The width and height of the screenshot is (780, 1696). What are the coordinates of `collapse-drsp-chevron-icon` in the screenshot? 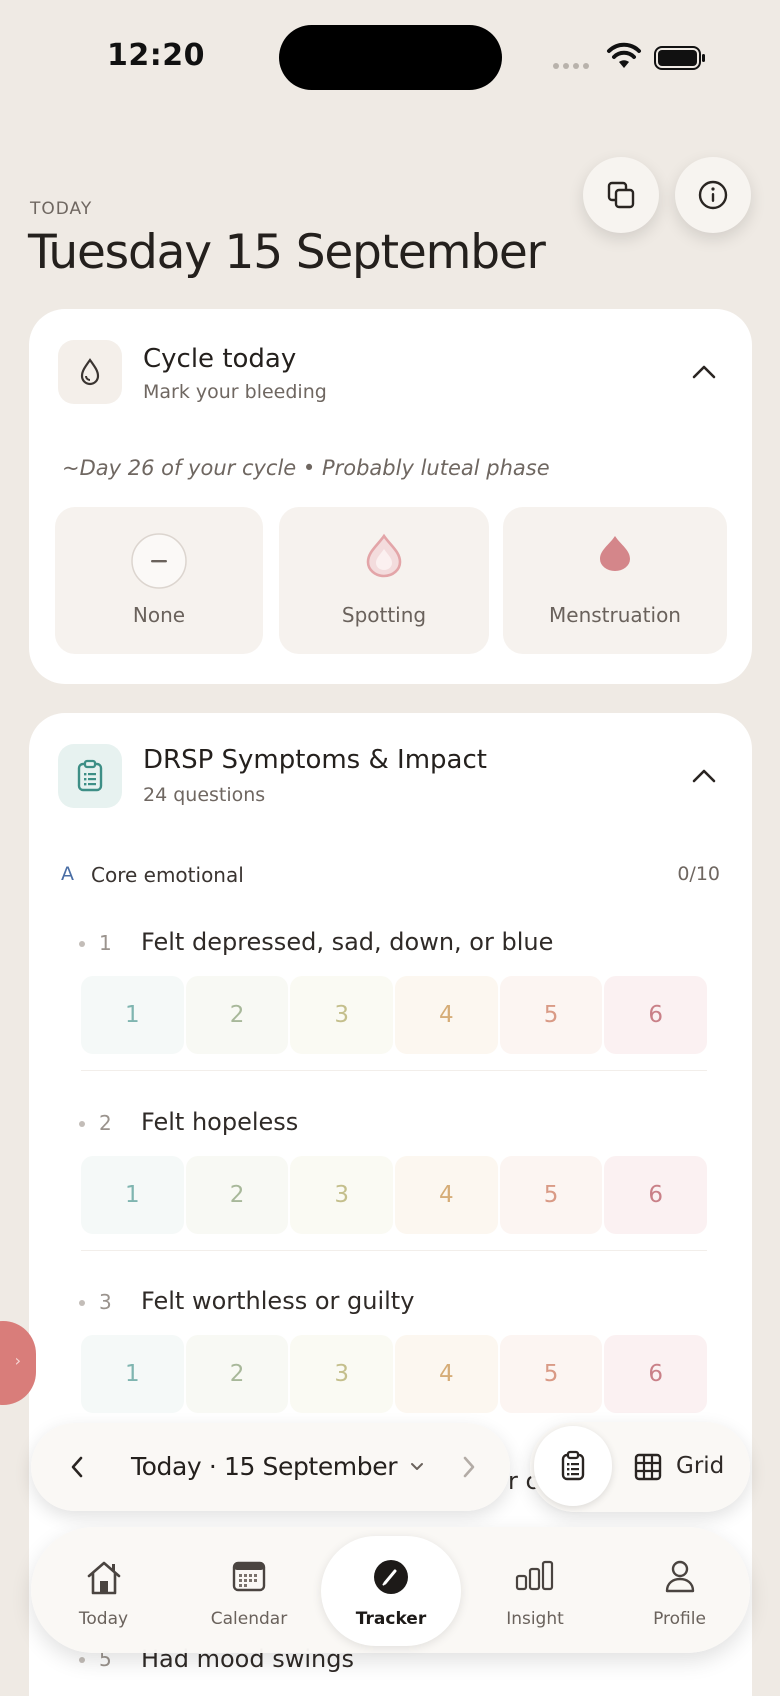 It's located at (704, 776).